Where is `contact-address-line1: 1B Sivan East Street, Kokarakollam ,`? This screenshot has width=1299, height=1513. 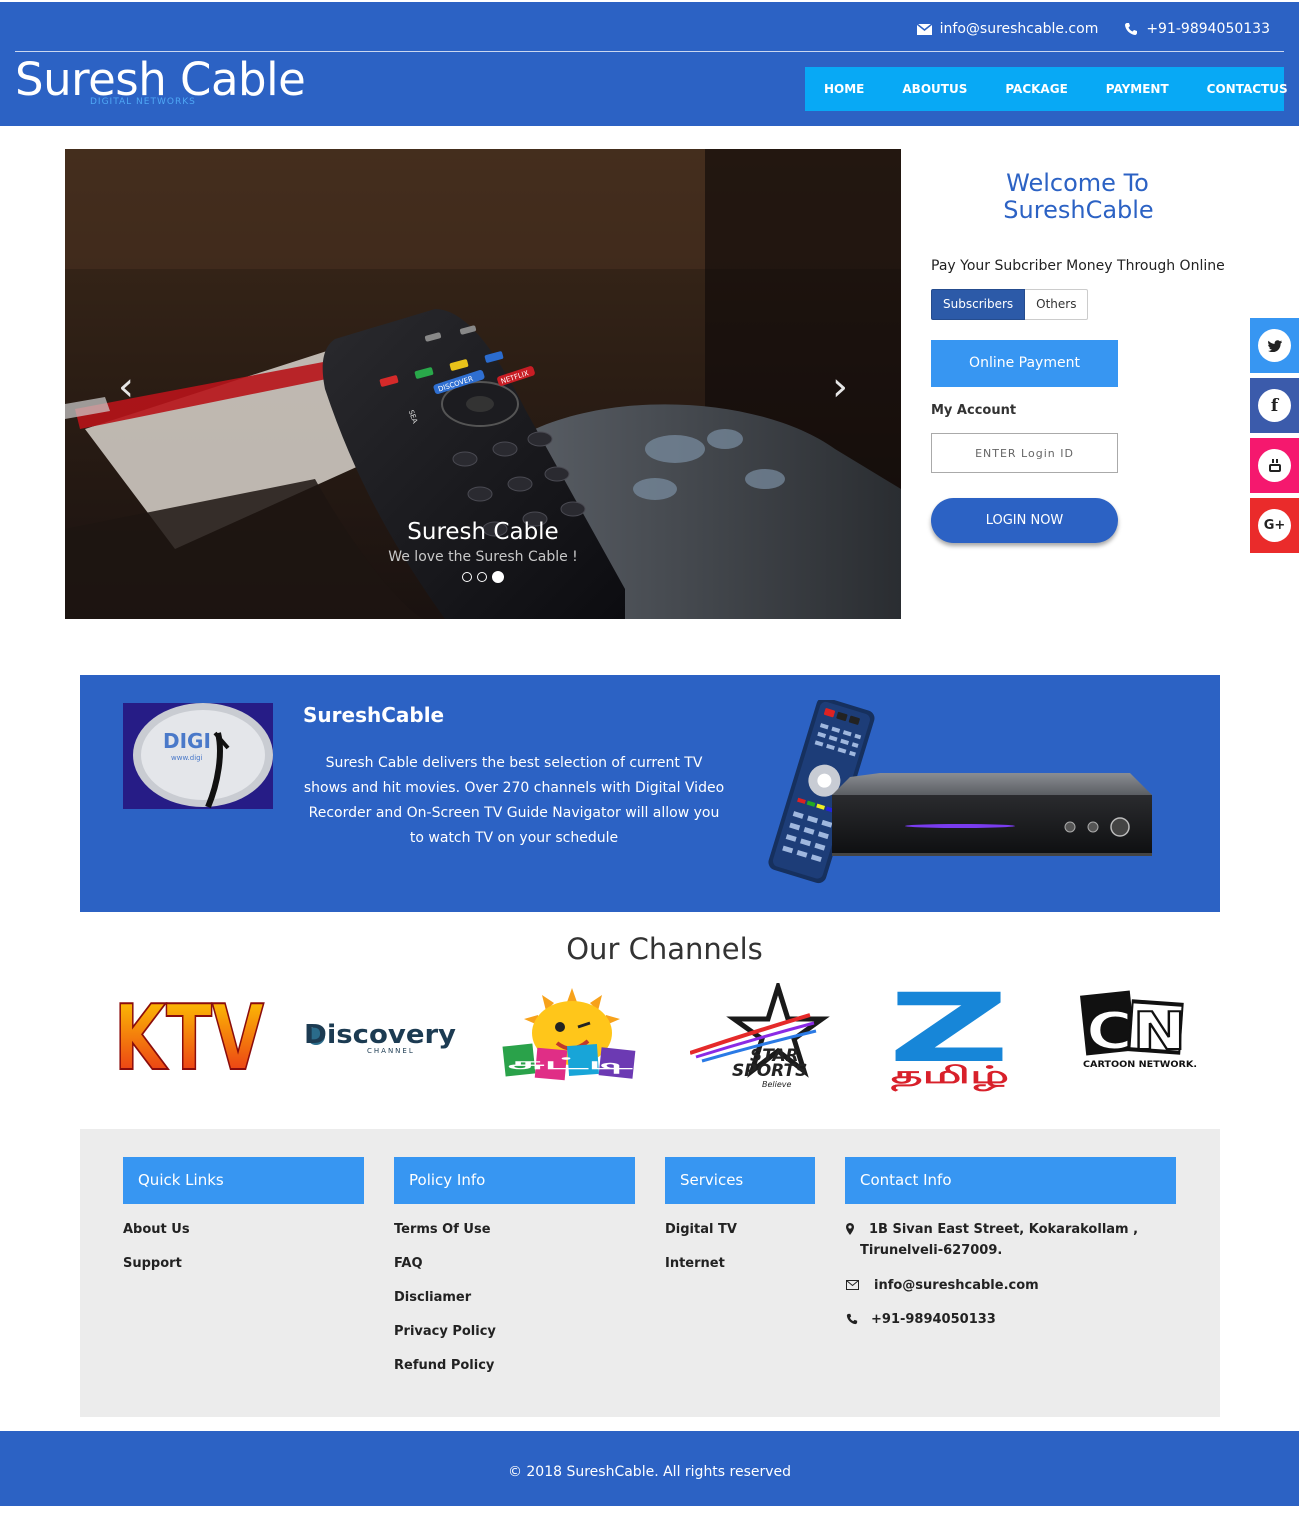 contact-address-line1: 1B Sivan East Street, Kokarakollam , is located at coordinates (1004, 1229).